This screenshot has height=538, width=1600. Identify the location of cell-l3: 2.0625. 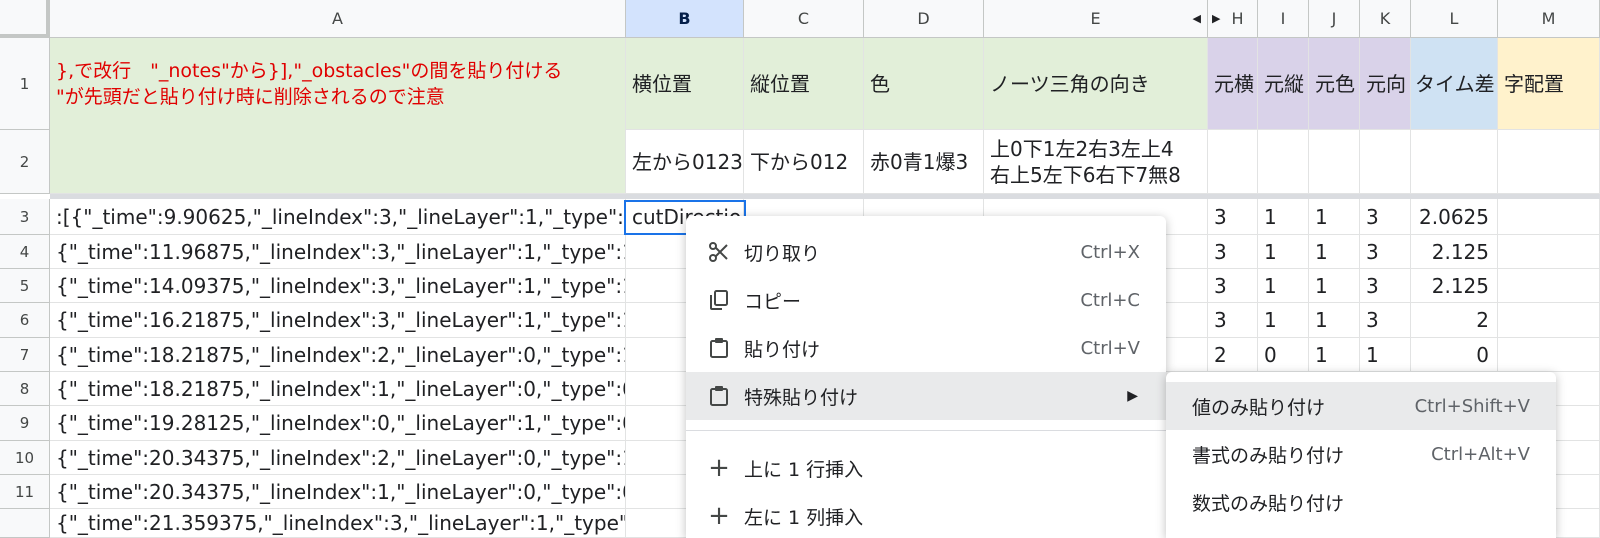
(1454, 217).